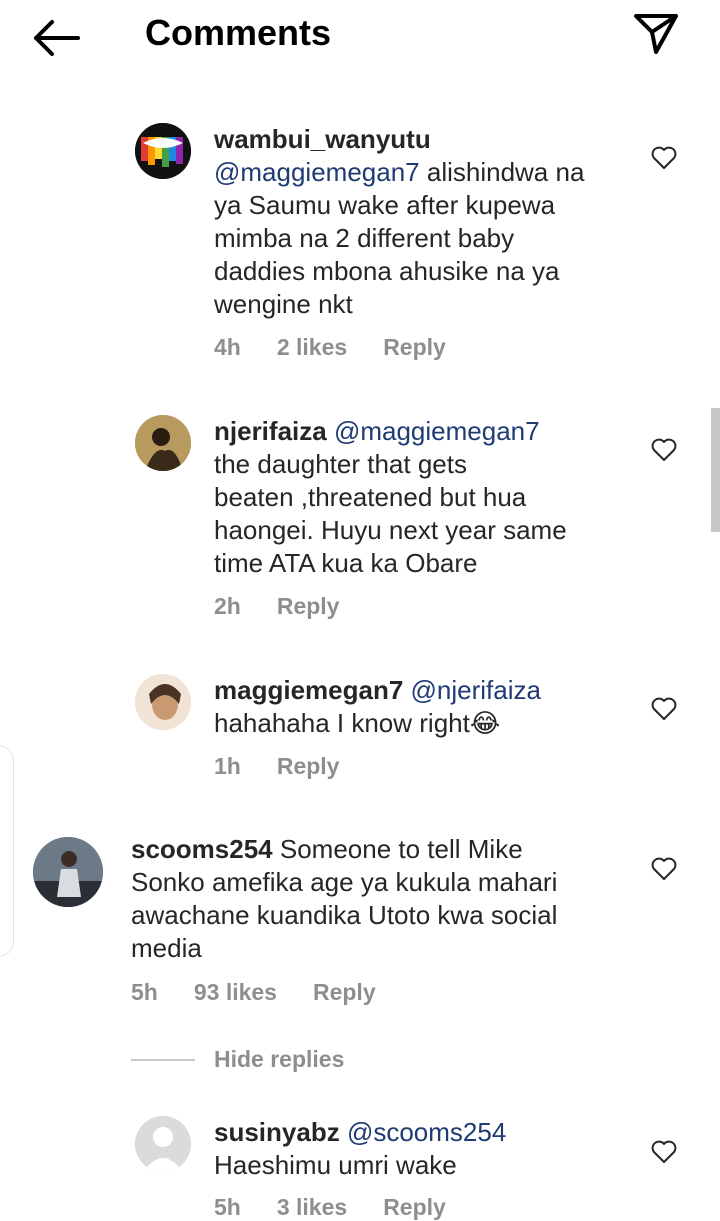  What do you see at coordinates (357, 723) in the screenshot?
I see `comment-text: hahahaha I know right😂` at bounding box center [357, 723].